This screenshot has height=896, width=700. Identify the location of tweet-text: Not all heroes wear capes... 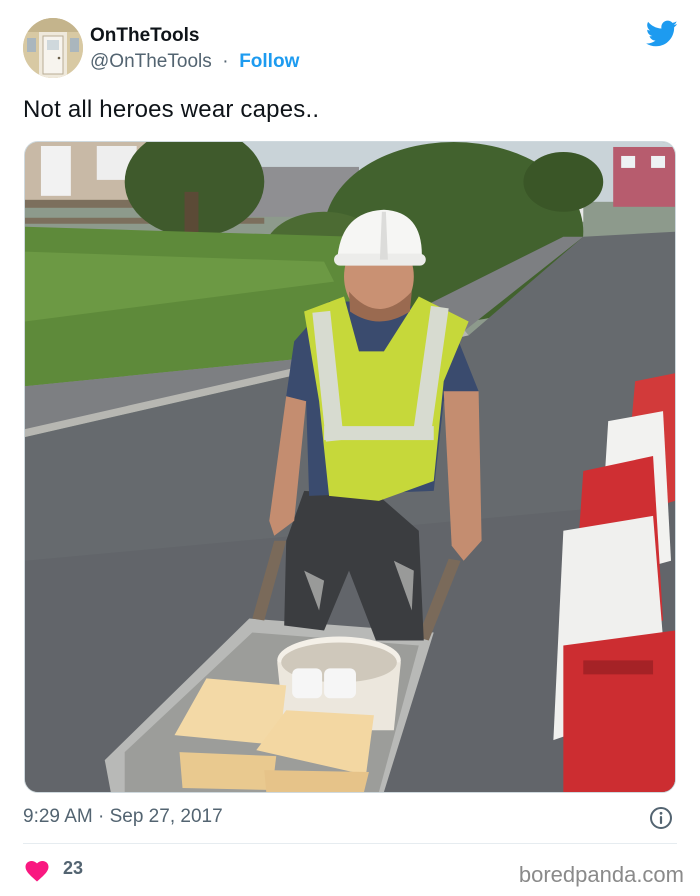
(171, 109).